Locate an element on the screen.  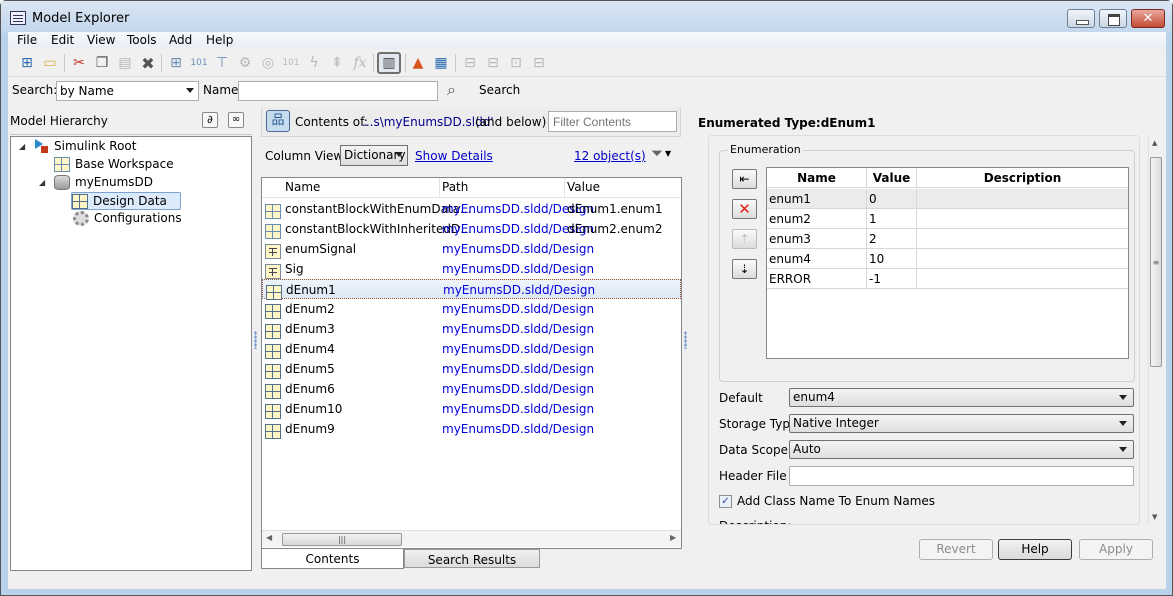
scrollbar-thumb: ||| is located at coordinates (342, 539).